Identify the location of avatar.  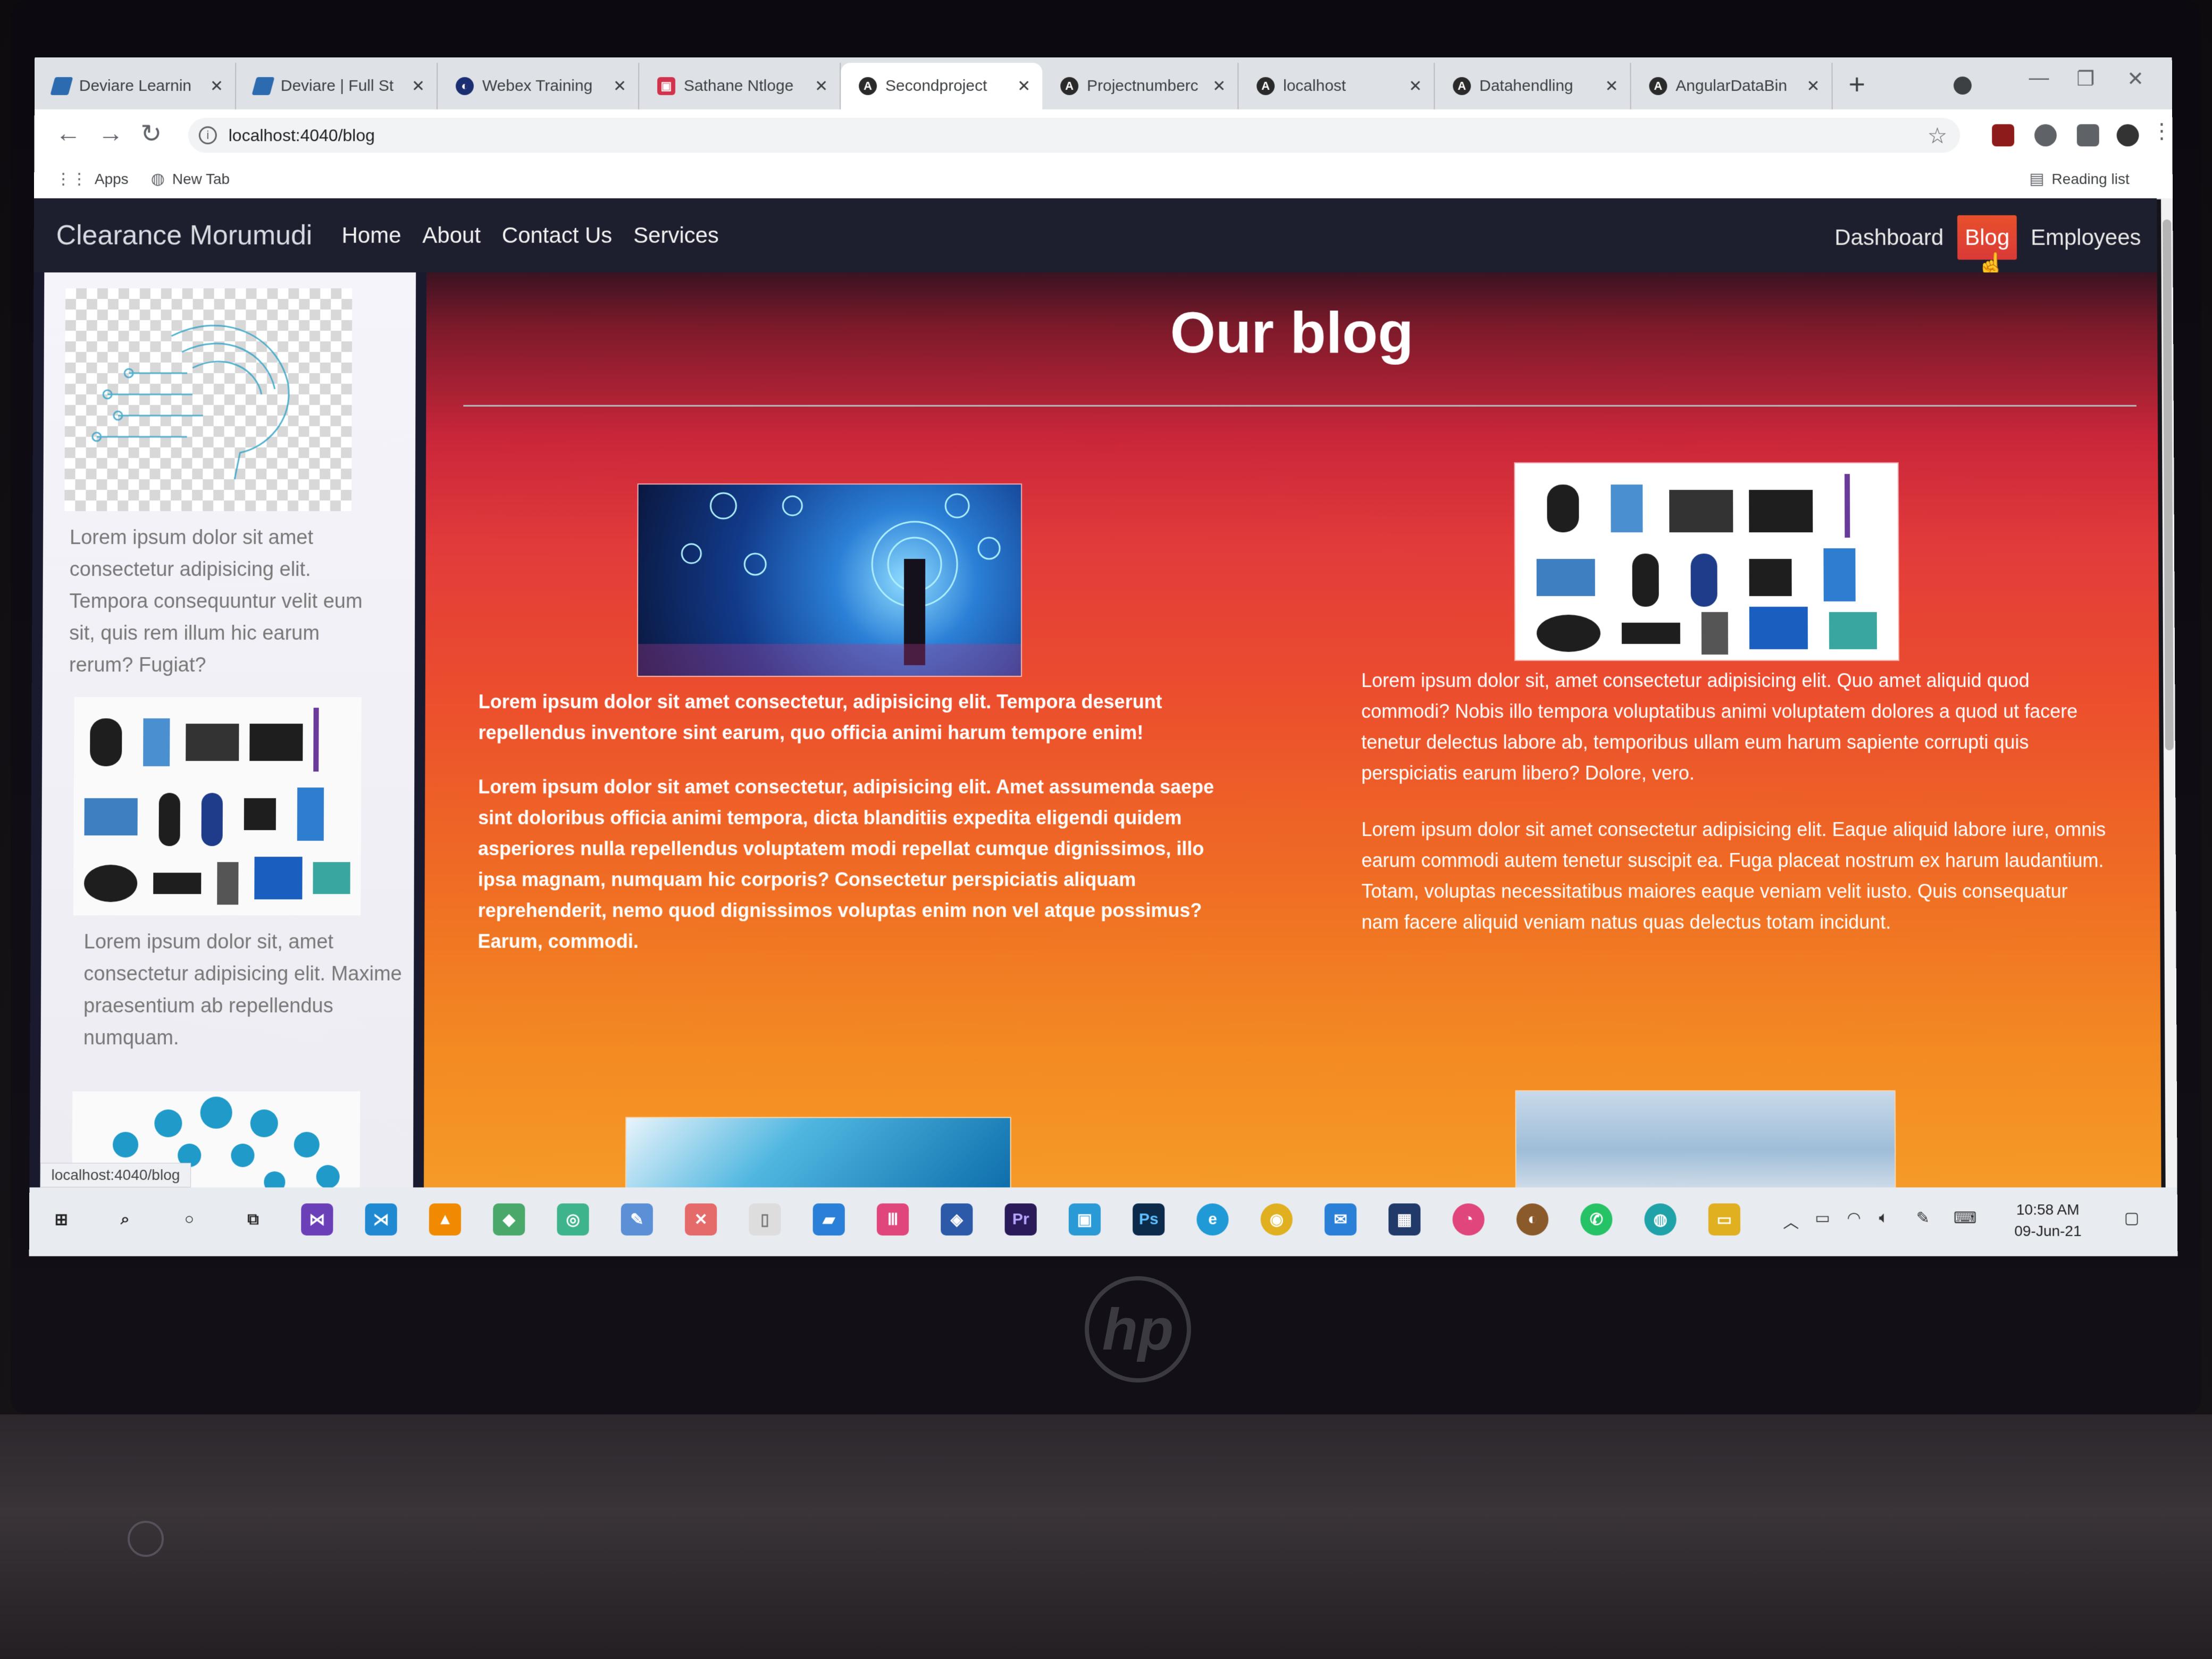
(2128, 135).